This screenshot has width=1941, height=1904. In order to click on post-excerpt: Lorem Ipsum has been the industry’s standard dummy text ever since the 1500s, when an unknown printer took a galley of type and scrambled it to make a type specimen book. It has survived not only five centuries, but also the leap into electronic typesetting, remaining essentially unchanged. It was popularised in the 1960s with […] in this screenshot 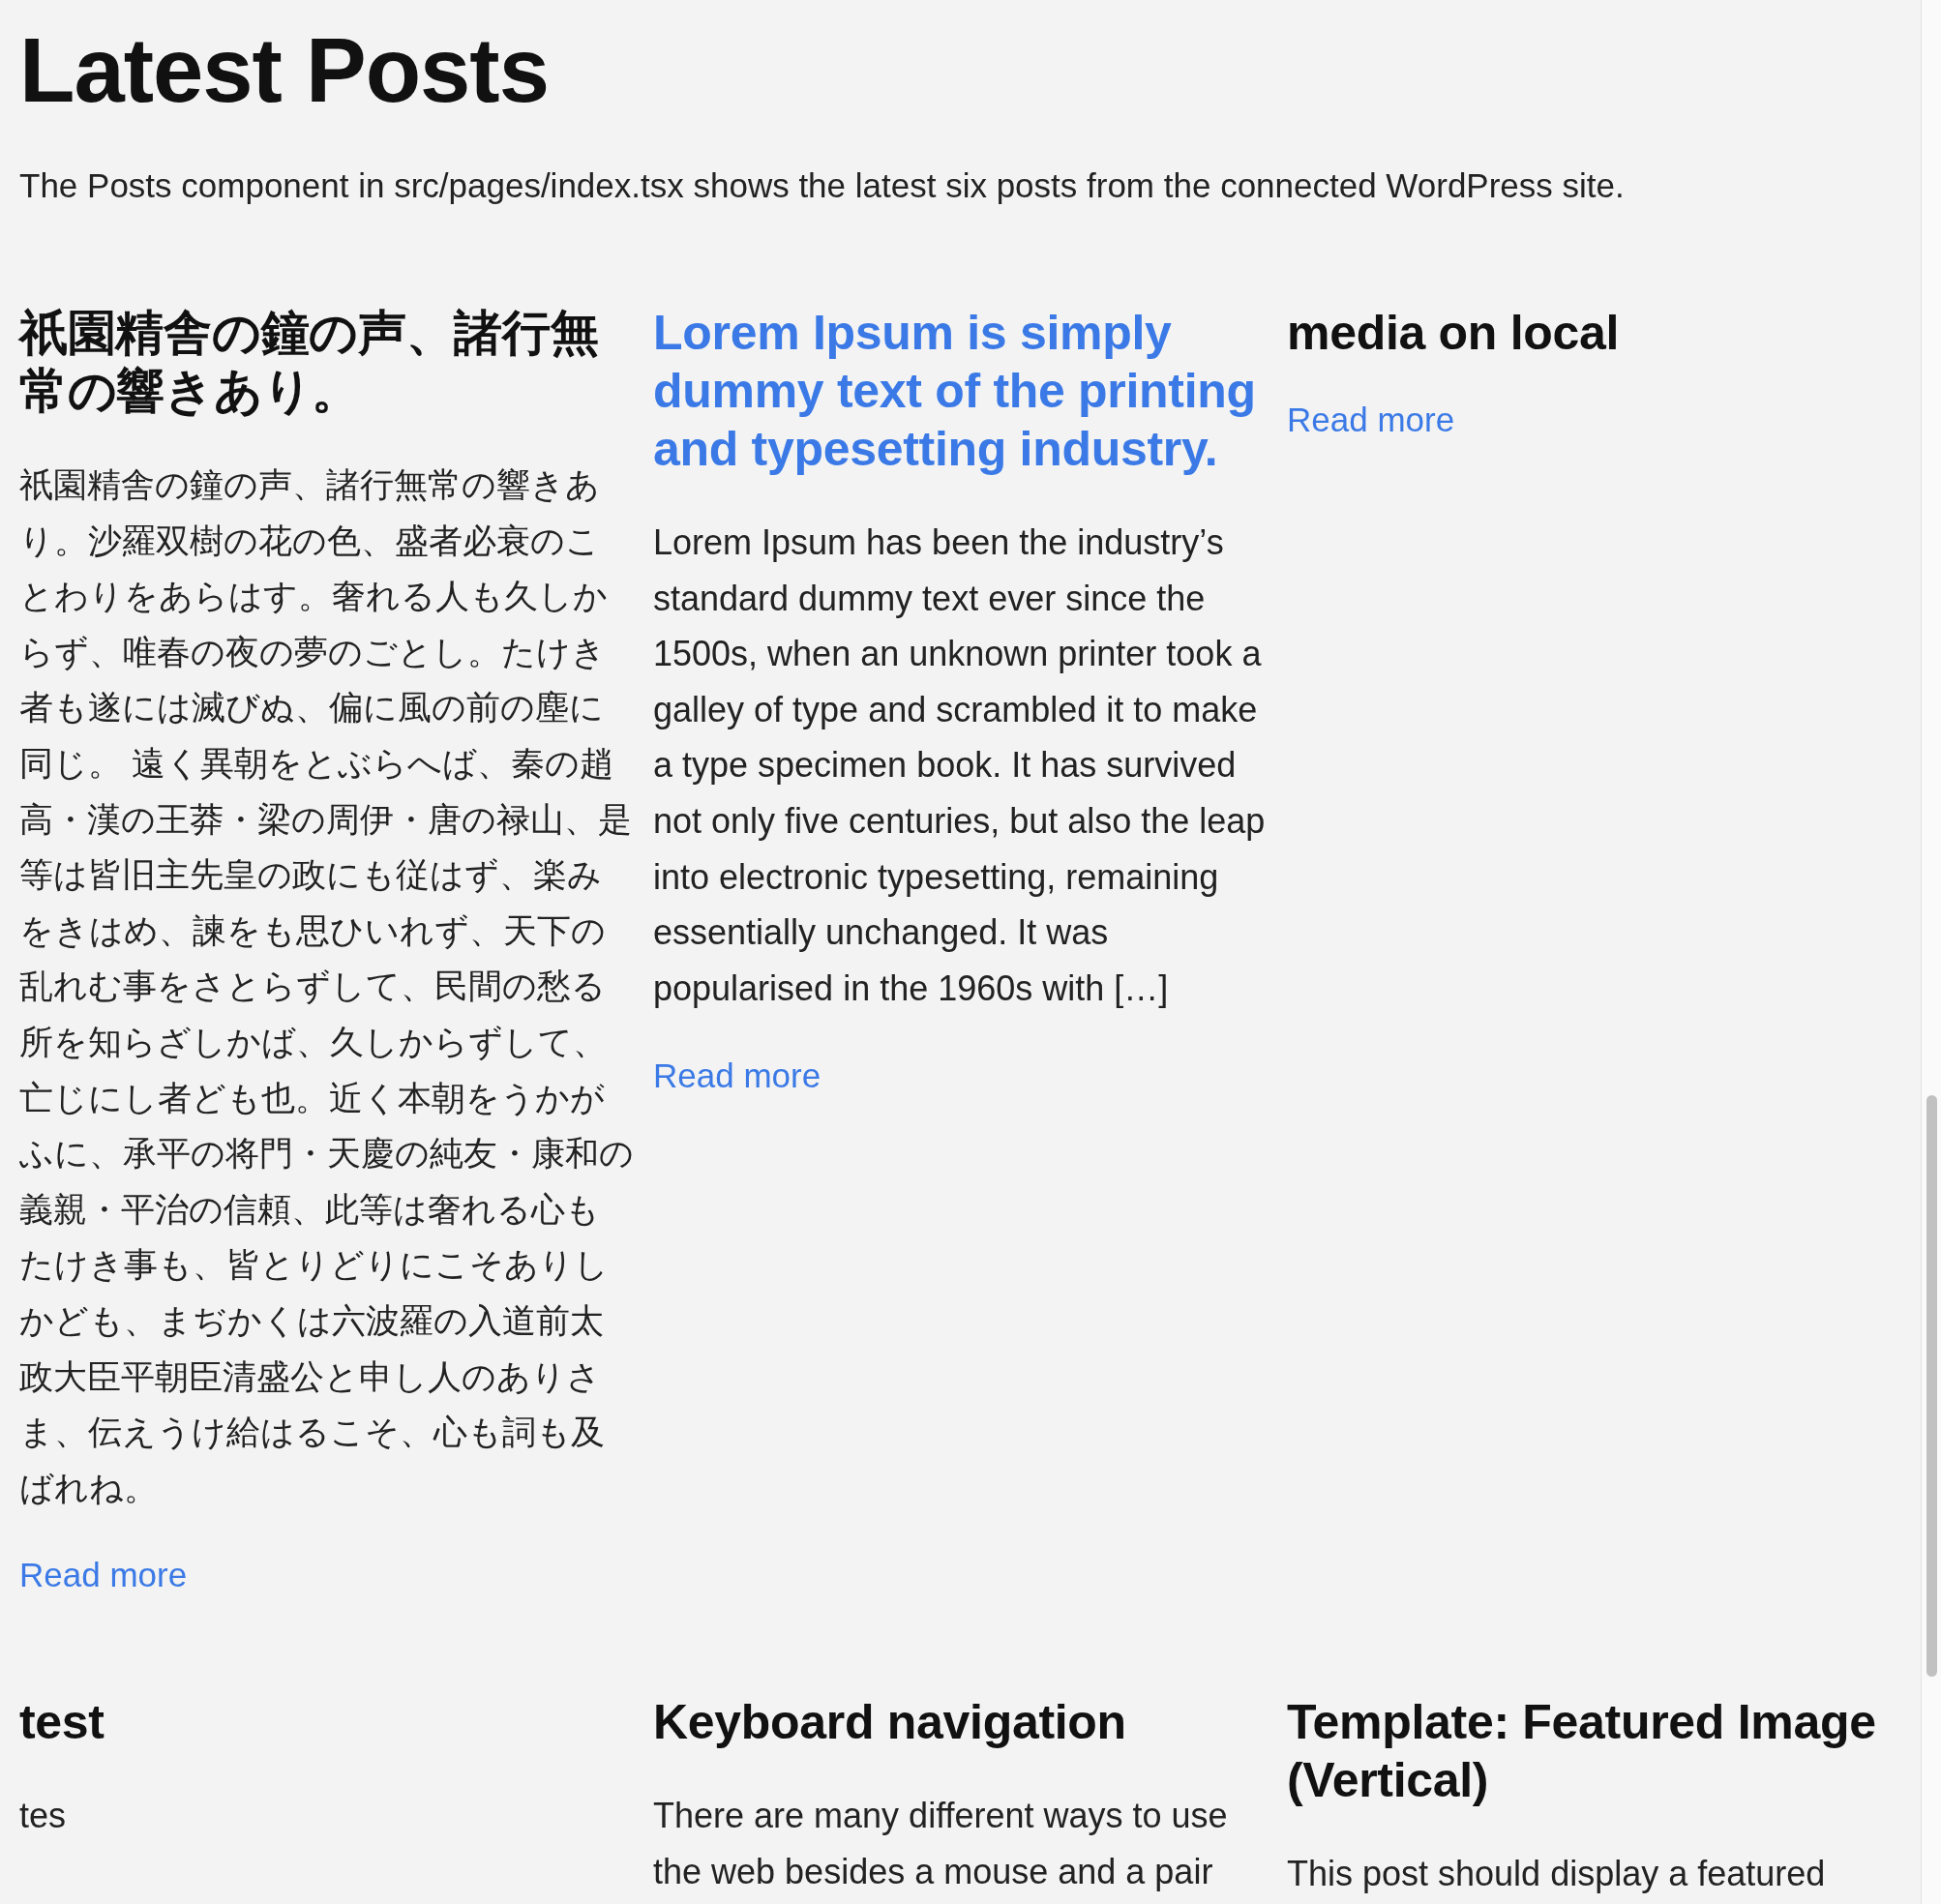, I will do `click(960, 766)`.